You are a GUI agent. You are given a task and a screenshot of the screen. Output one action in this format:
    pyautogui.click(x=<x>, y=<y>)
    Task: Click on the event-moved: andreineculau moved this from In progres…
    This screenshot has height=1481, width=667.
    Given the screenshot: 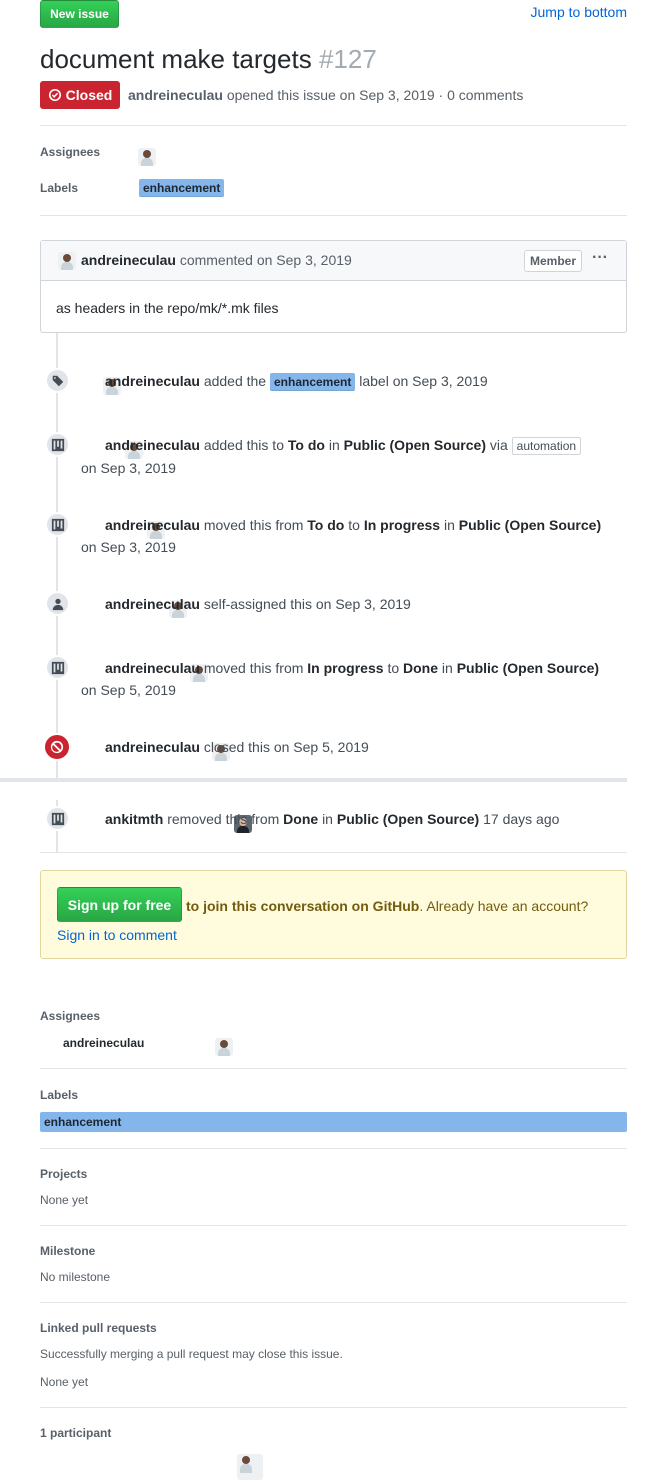 What is the action you would take?
    pyautogui.click(x=365, y=668)
    